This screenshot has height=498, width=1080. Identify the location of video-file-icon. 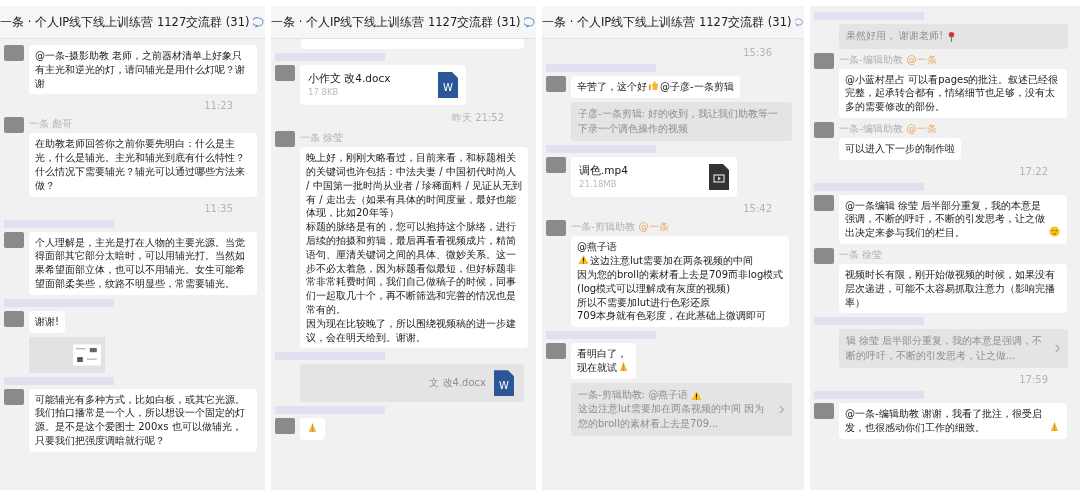
(719, 177).